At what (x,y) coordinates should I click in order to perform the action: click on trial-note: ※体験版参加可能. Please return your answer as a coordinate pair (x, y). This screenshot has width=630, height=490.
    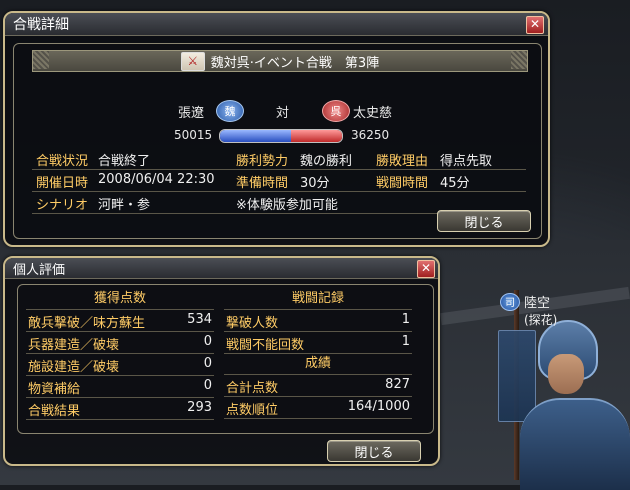
    Looking at the image, I should click on (287, 205).